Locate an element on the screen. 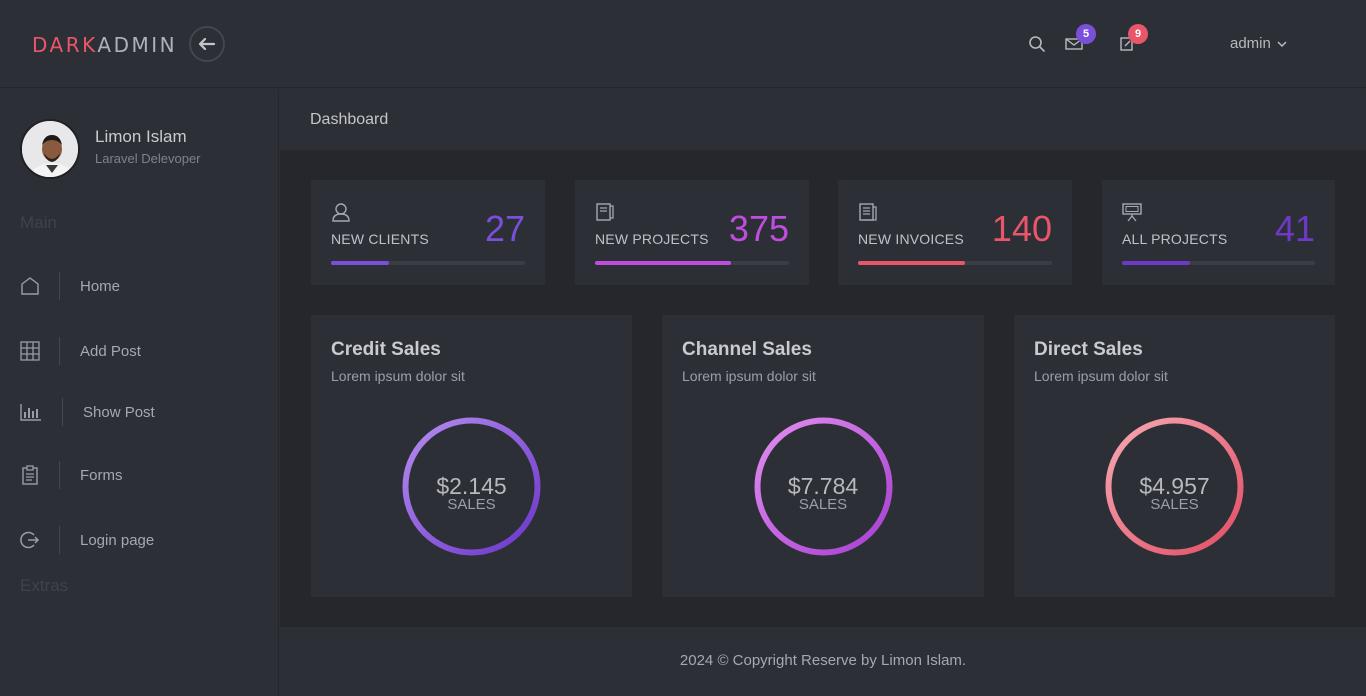 Image resolution: width=1366 pixels, height=696 pixels. top-bar: DARKADMIN 5 9 admin is located at coordinates (683, 44).